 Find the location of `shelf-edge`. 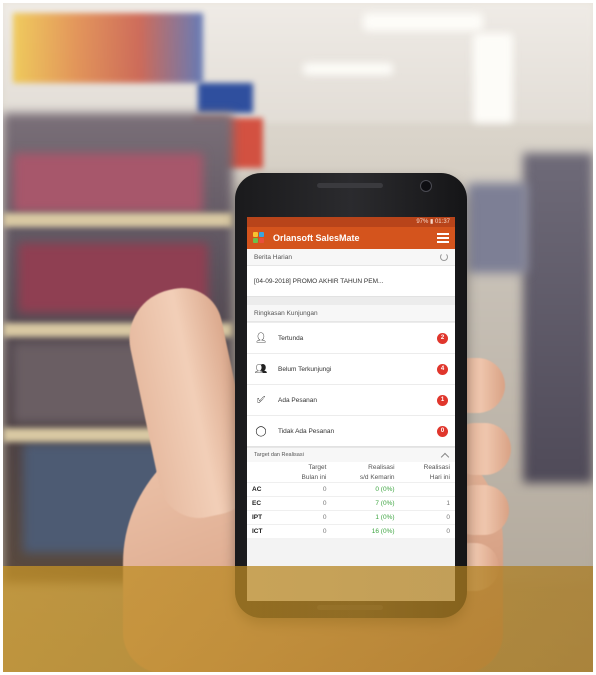

shelf-edge is located at coordinates (118, 220).